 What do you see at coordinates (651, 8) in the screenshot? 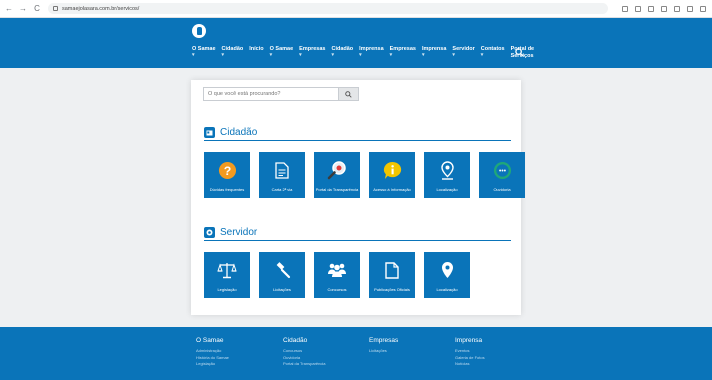
I see `share-icon` at bounding box center [651, 8].